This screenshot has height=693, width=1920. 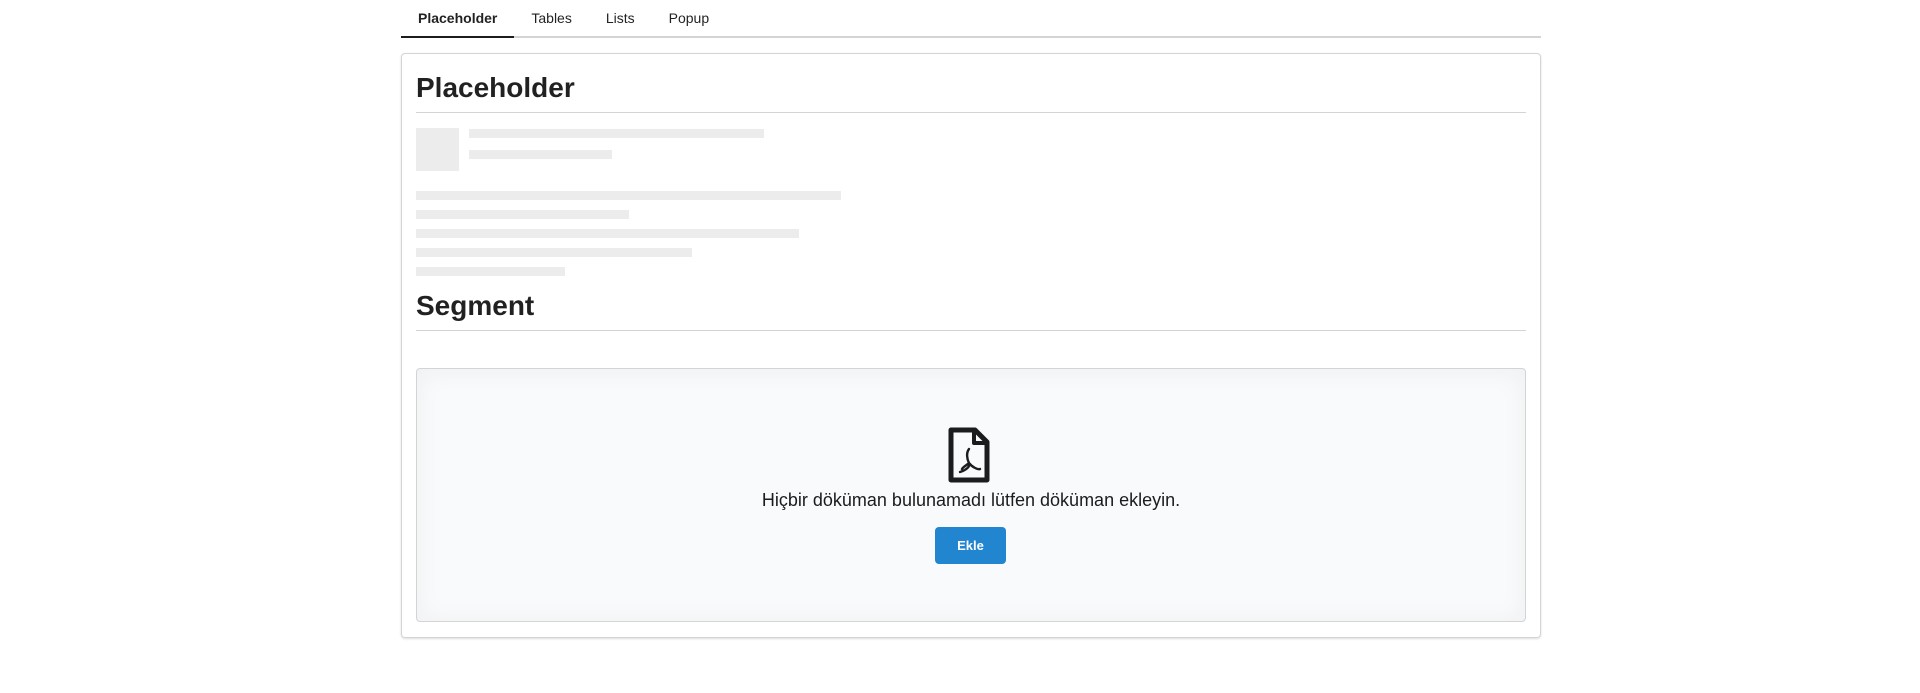 What do you see at coordinates (971, 194) in the screenshot?
I see `loading-placeholder` at bounding box center [971, 194].